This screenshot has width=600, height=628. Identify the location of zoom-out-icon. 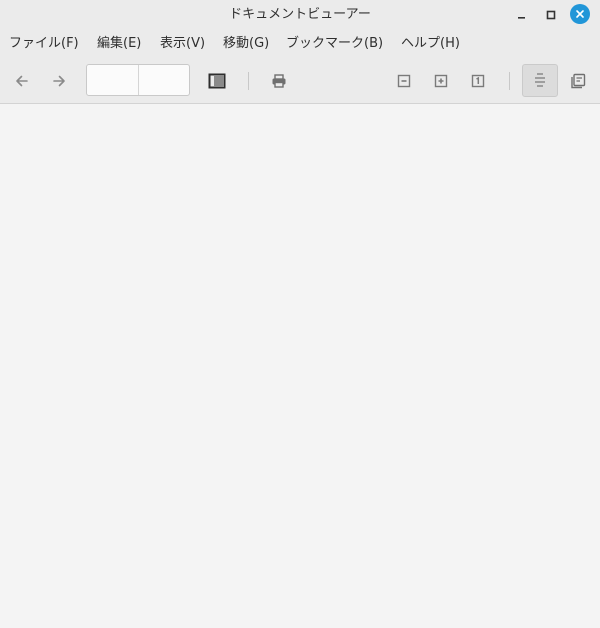
(404, 81).